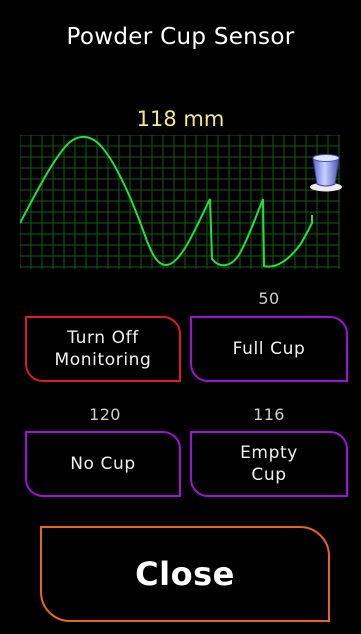  What do you see at coordinates (269, 414) in the screenshot?
I see `empty-cup-value: 116` at bounding box center [269, 414].